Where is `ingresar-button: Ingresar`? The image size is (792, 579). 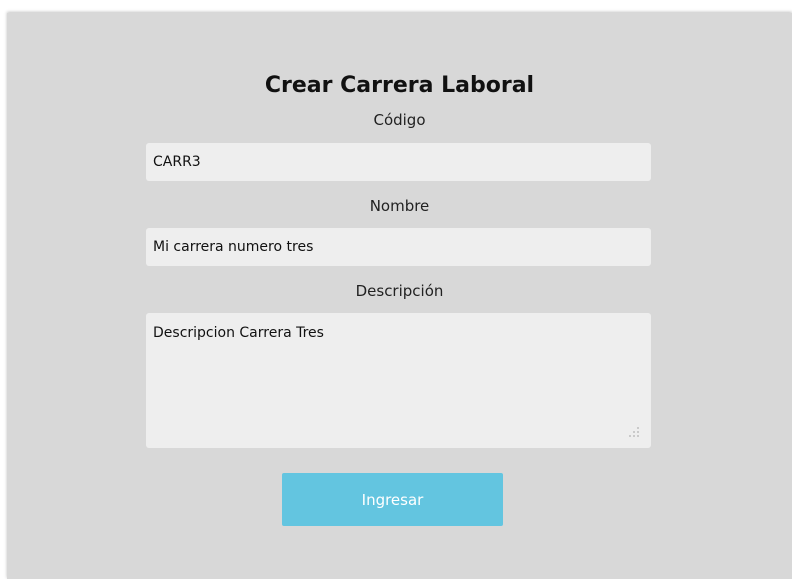 ingresar-button: Ingresar is located at coordinates (392, 499).